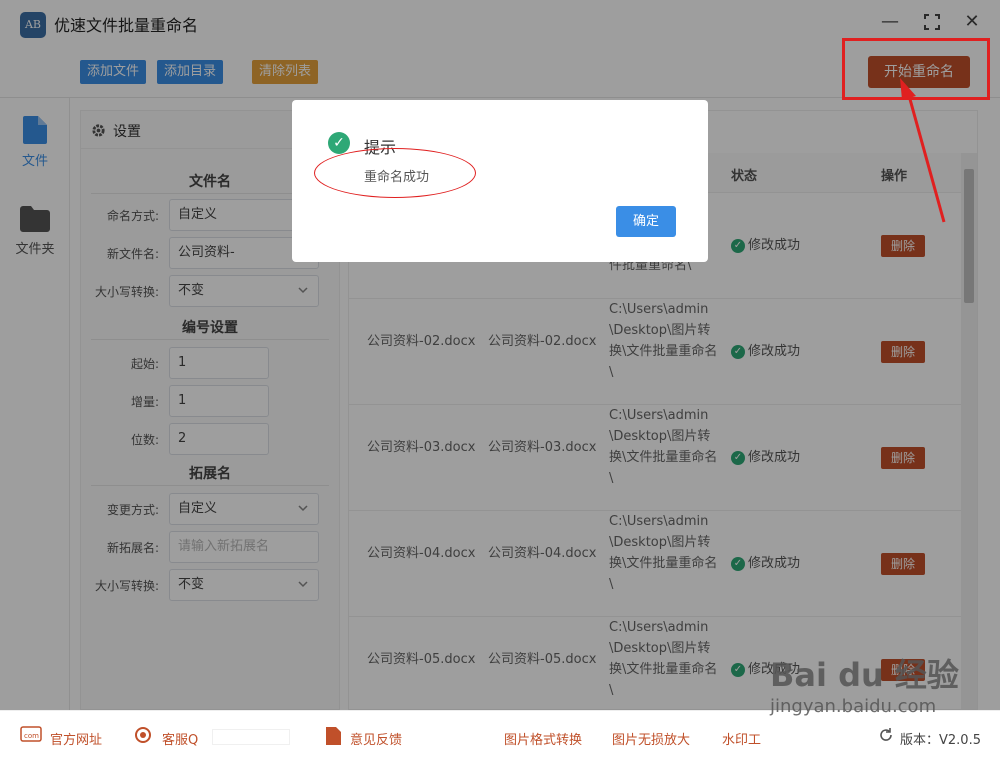 The width and height of the screenshot is (1000, 760). Describe the element at coordinates (251, 737) in the screenshot. I see `redaction-box` at that location.